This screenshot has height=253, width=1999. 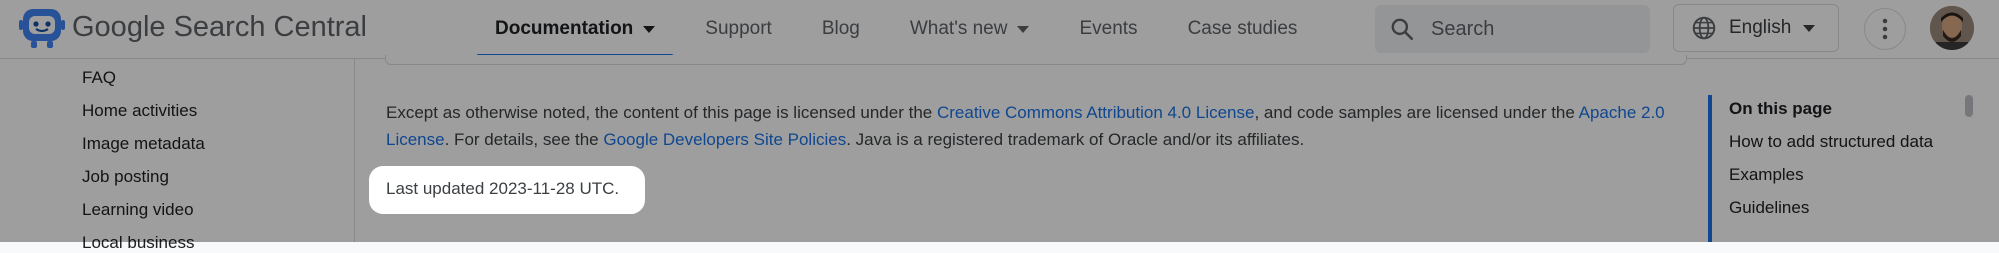 I want to click on toc-title: On this page, so click(x=1780, y=108).